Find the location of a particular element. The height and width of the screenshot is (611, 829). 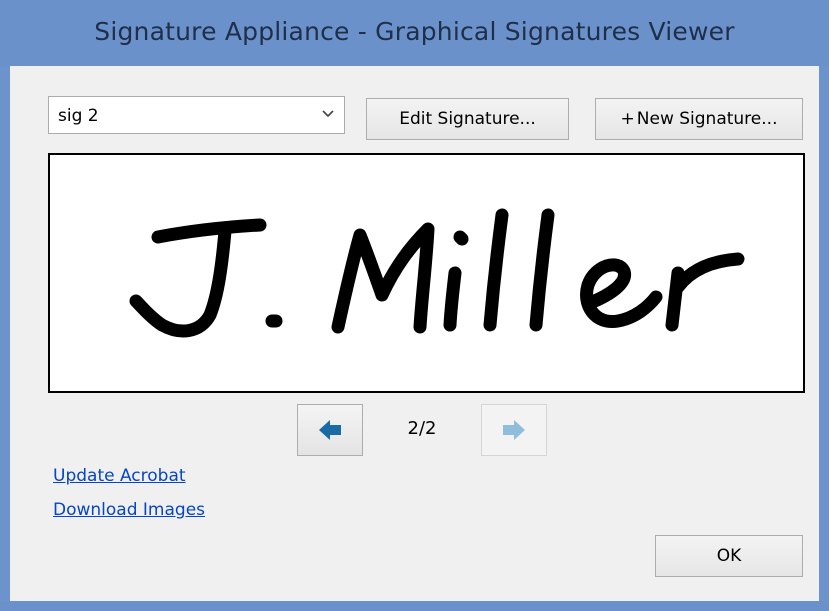

signature-select: sig 2 is located at coordinates (196, 115).